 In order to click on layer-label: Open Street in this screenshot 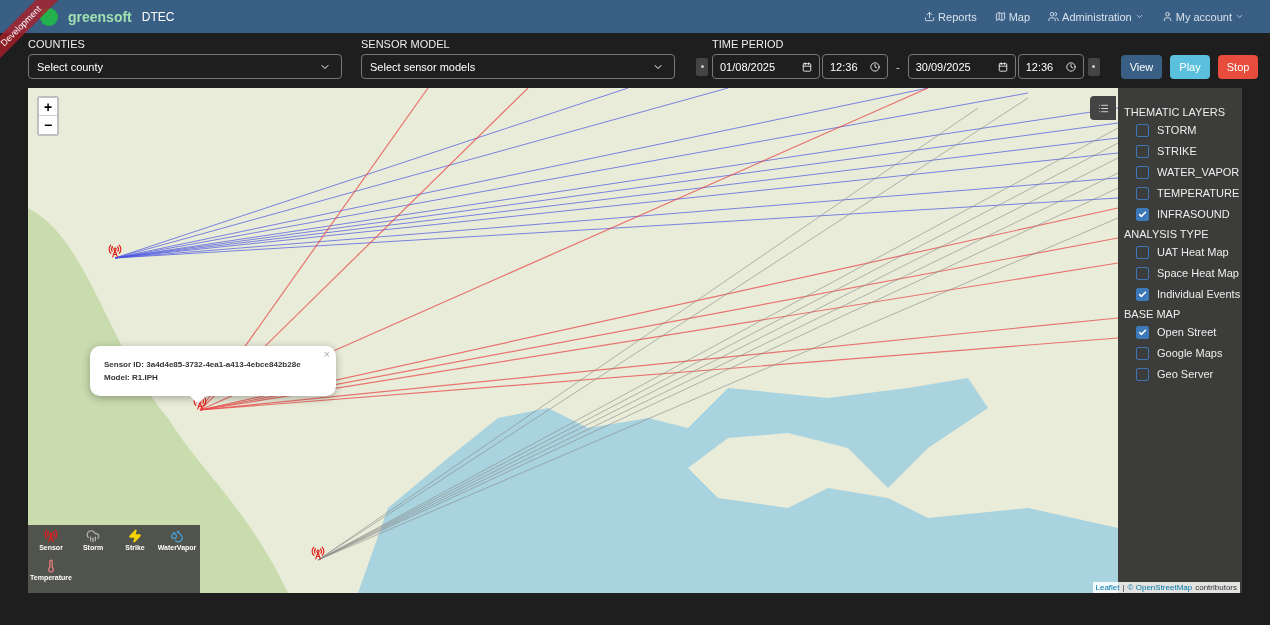, I will do `click(1187, 332)`.